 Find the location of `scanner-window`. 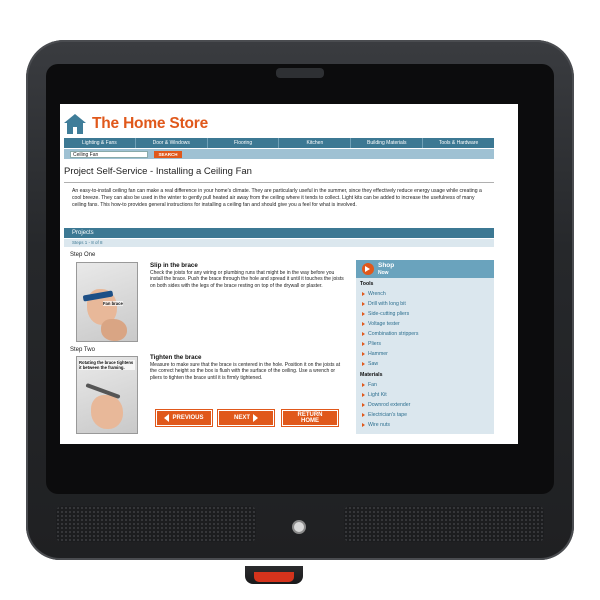

scanner-window is located at coordinates (274, 577).